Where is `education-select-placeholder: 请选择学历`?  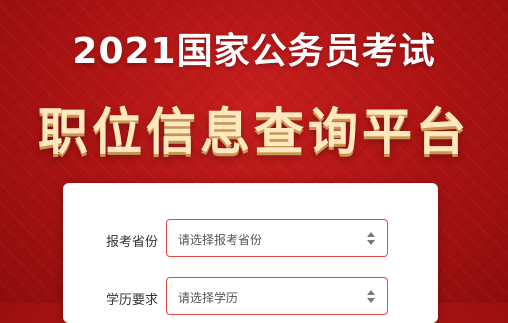 education-select-placeholder: 请选择学历 is located at coordinates (208, 298).